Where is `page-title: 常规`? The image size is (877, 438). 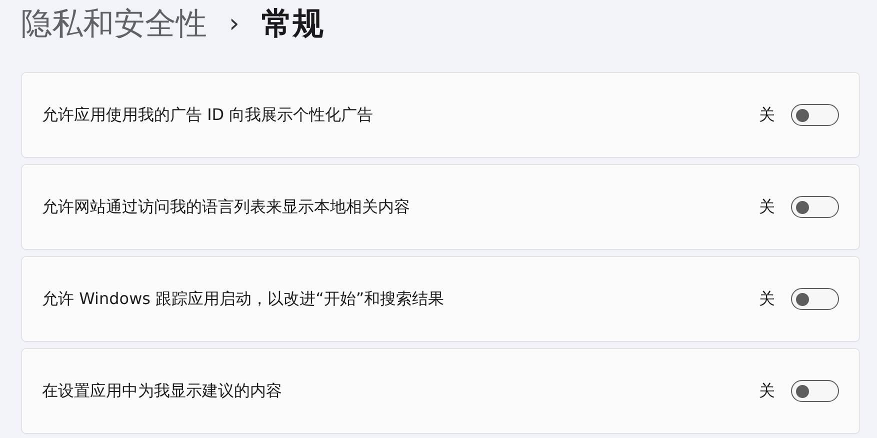
page-title: 常规 is located at coordinates (292, 24).